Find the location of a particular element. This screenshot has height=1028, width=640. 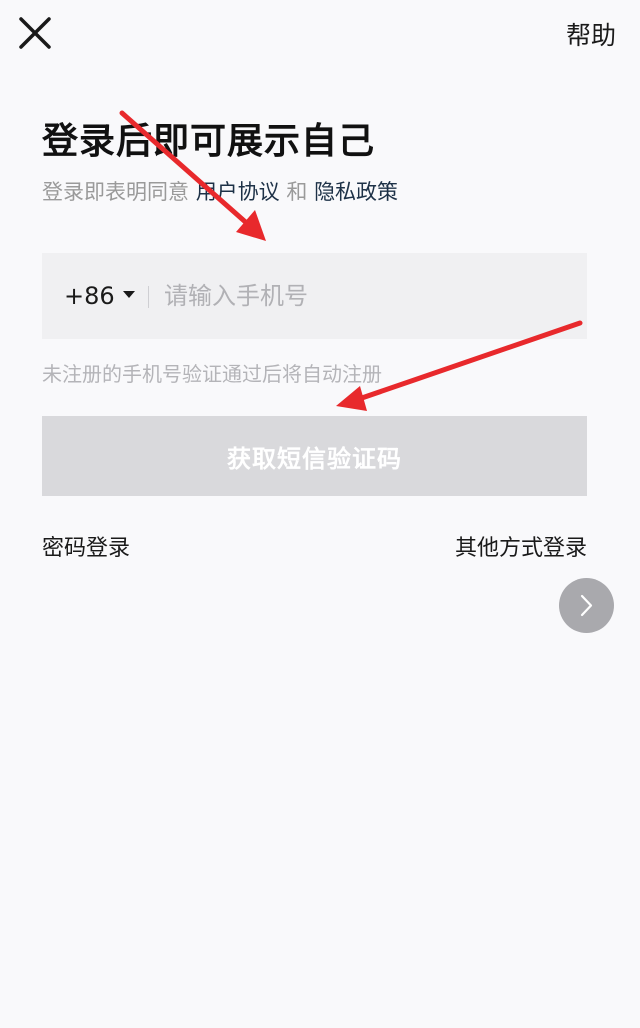

country-code-value: +86 is located at coordinates (89, 296).